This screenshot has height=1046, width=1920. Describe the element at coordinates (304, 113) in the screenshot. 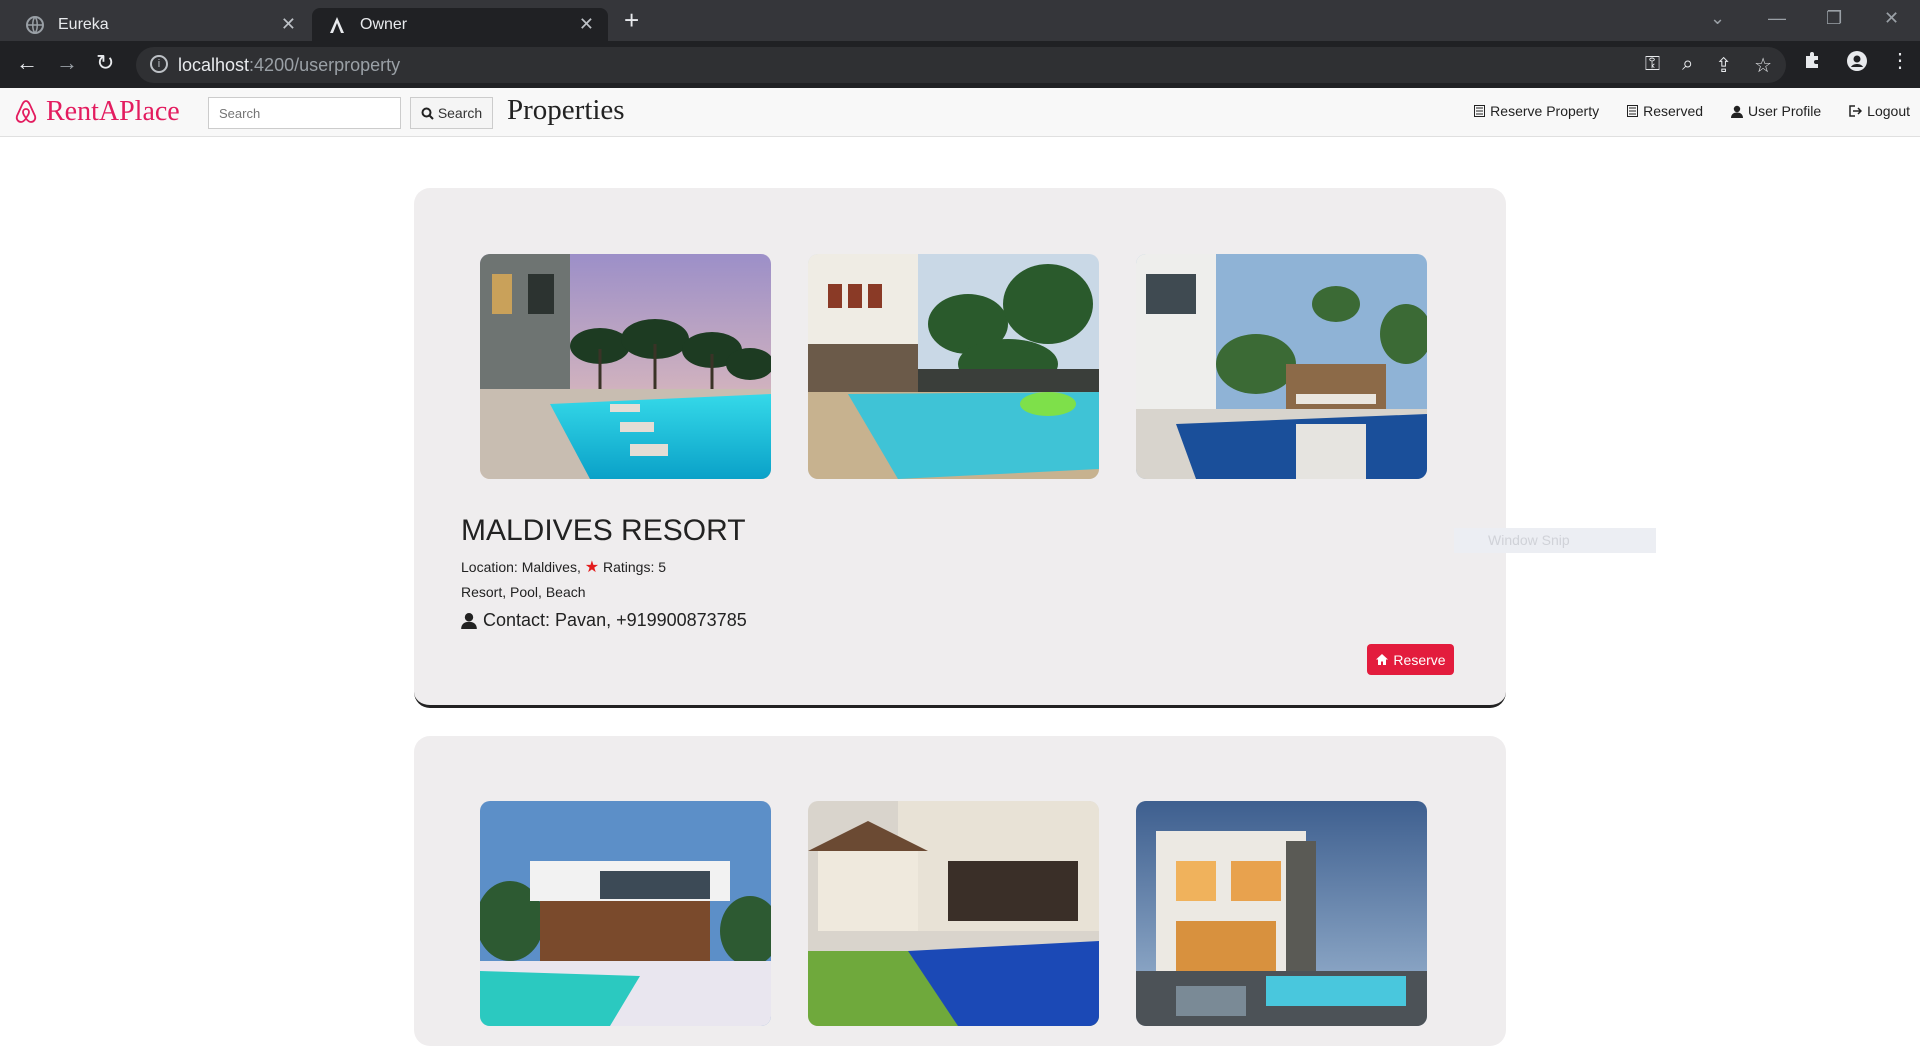

I see `search-input` at that location.